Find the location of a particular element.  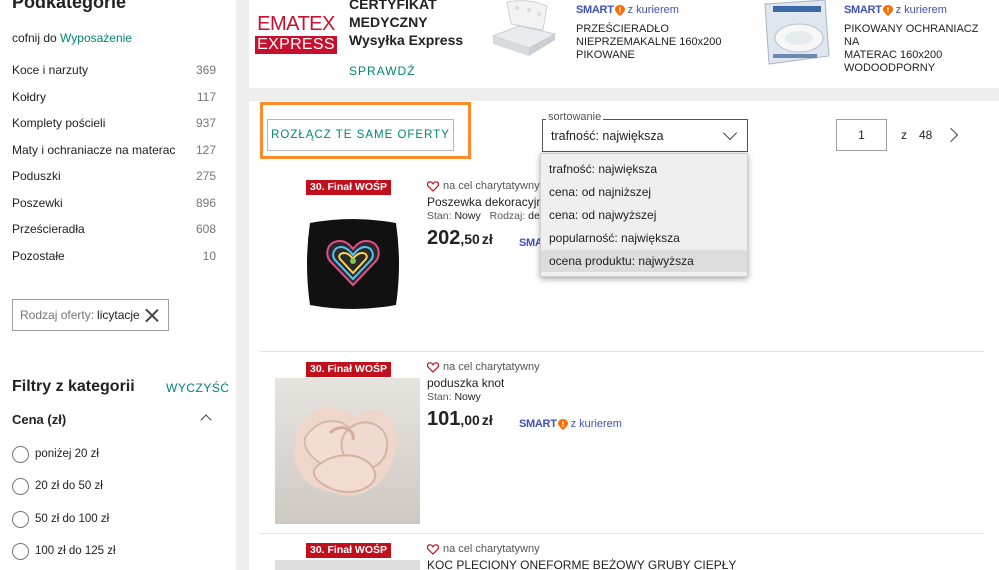

category-count: 896 is located at coordinates (205, 203).